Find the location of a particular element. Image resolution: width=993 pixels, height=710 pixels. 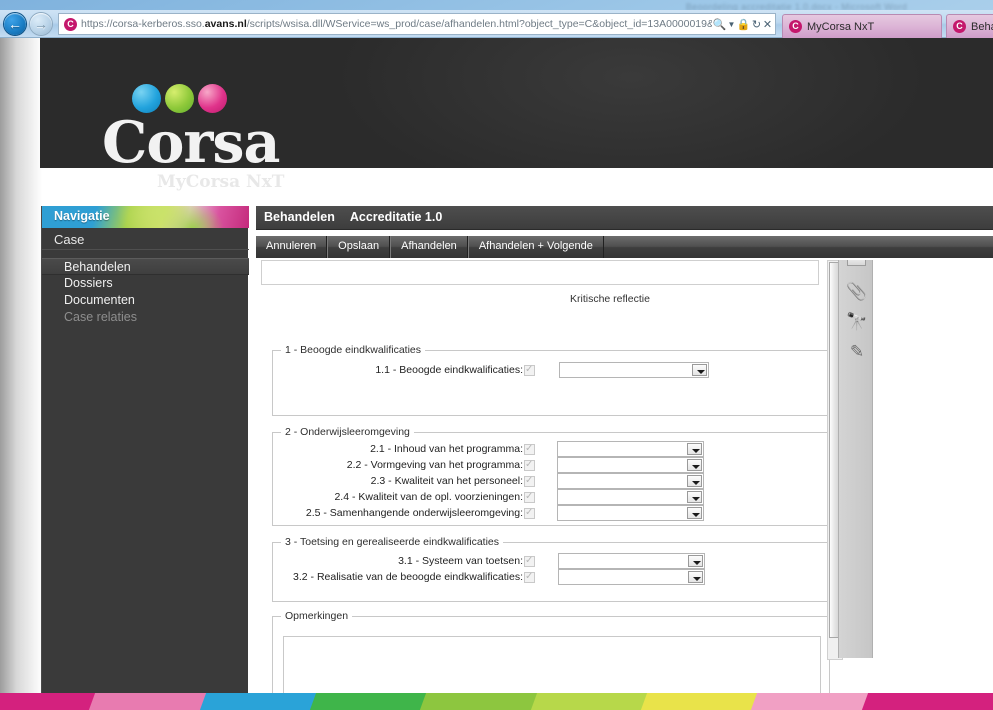

browser-tab-label: Behan is located at coordinates (982, 26).